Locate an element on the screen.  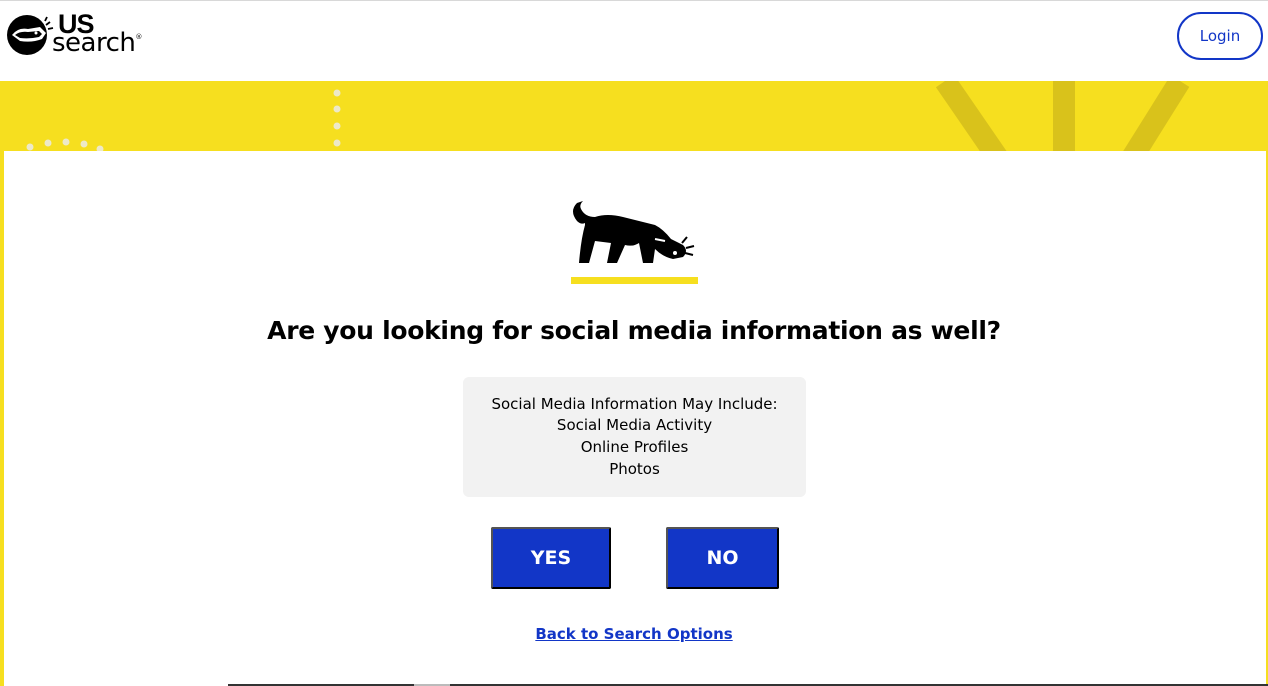
logo-text-search: search® is located at coordinates (97, 43).